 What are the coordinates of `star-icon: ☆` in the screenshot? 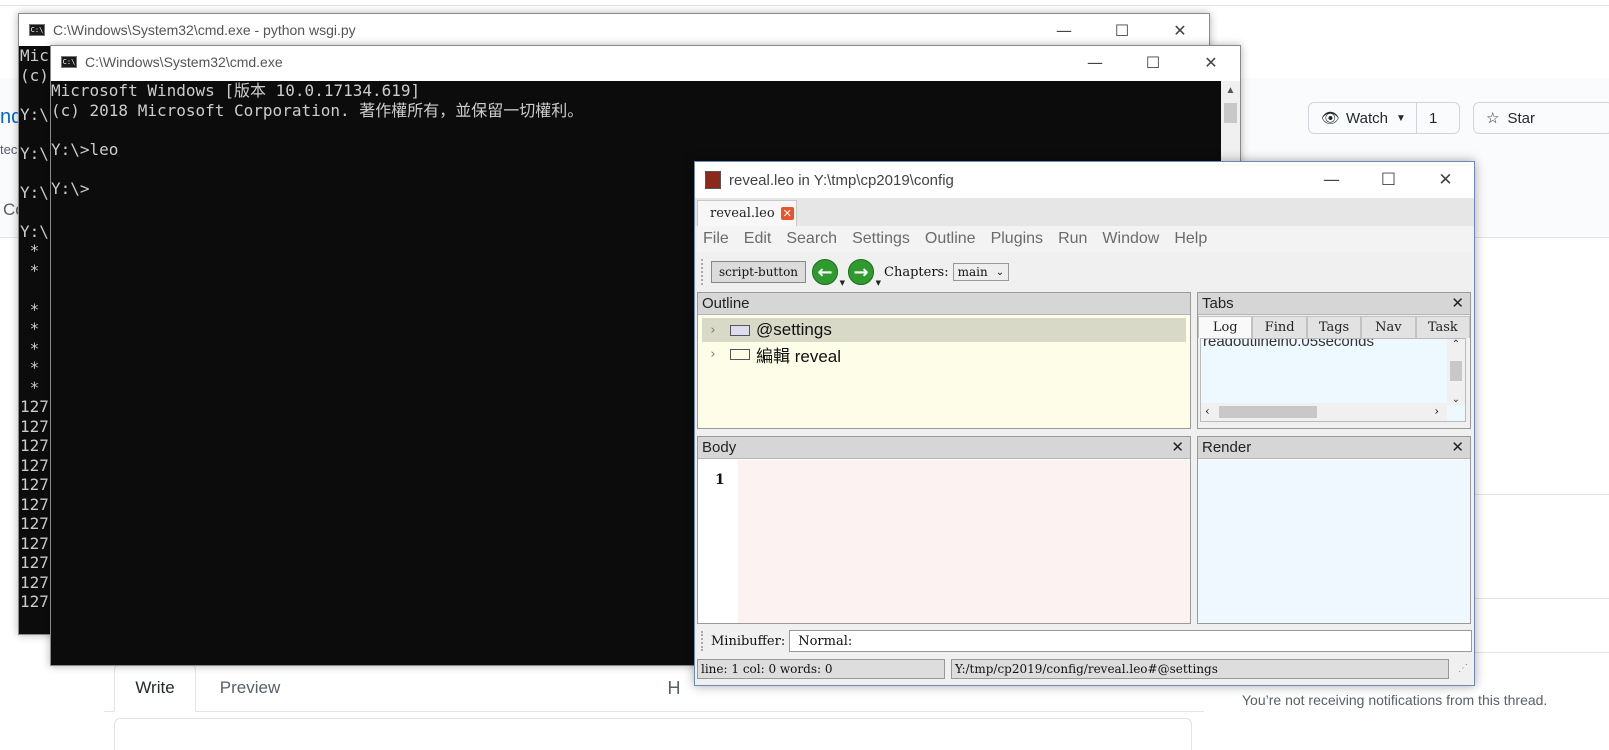 It's located at (1493, 118).